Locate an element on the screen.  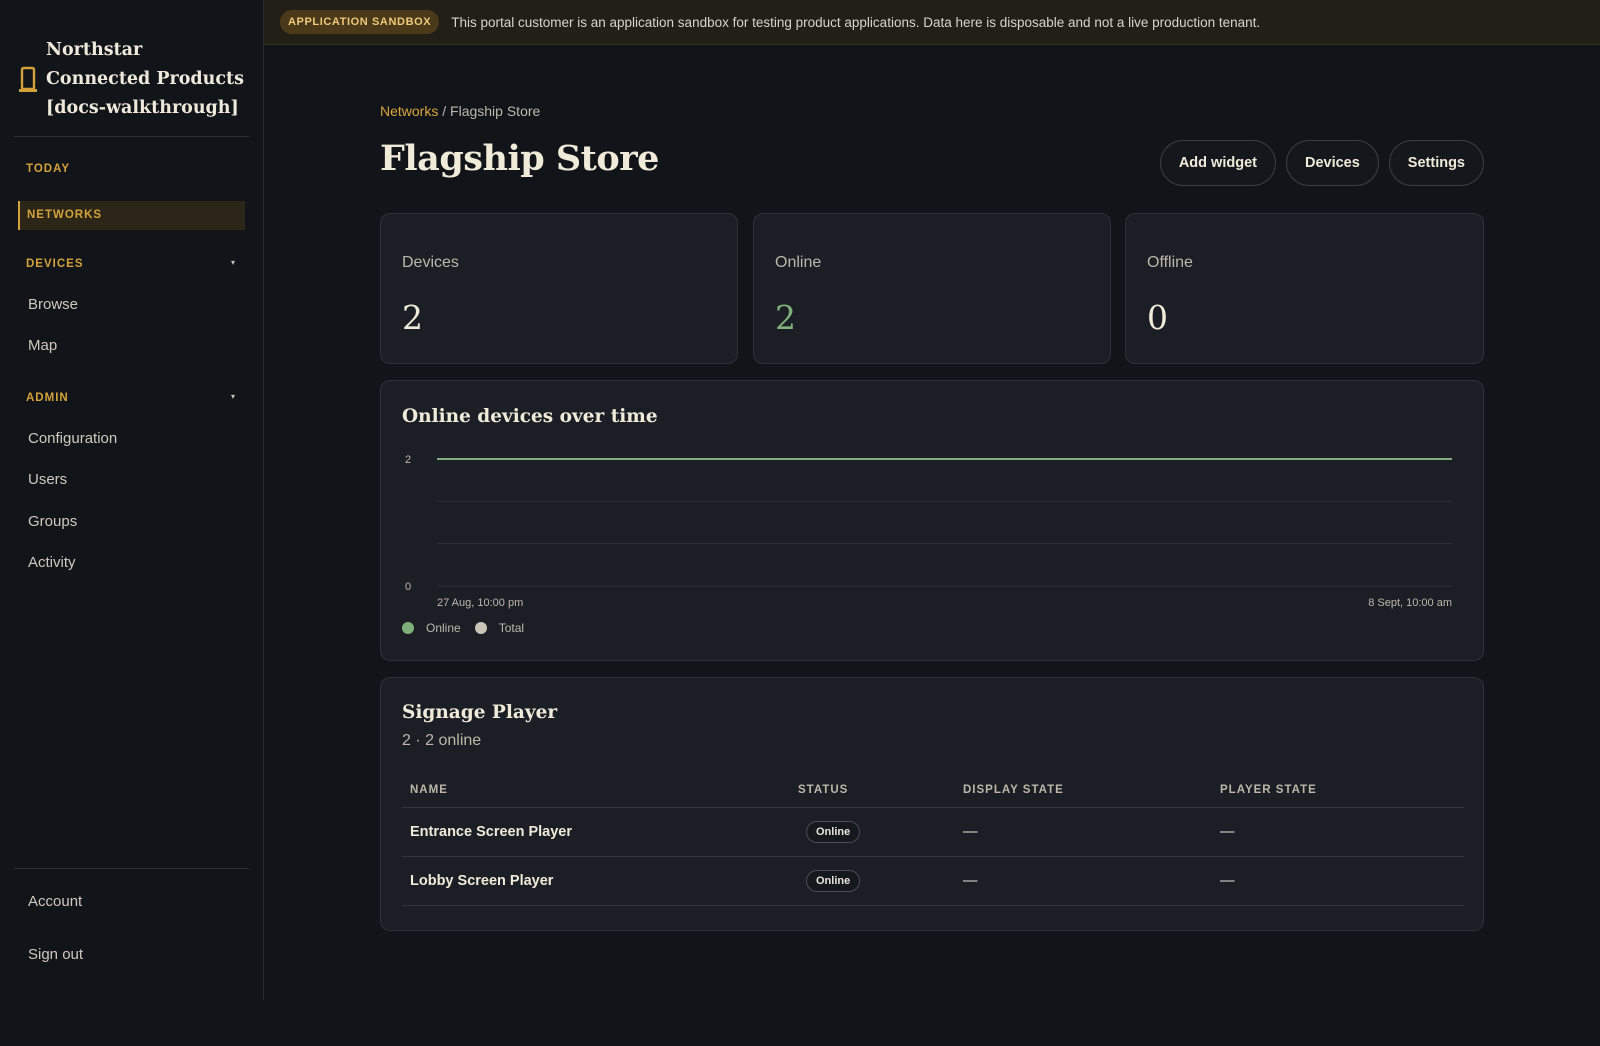
nav-admin-label: ADMIN is located at coordinates (47, 398).